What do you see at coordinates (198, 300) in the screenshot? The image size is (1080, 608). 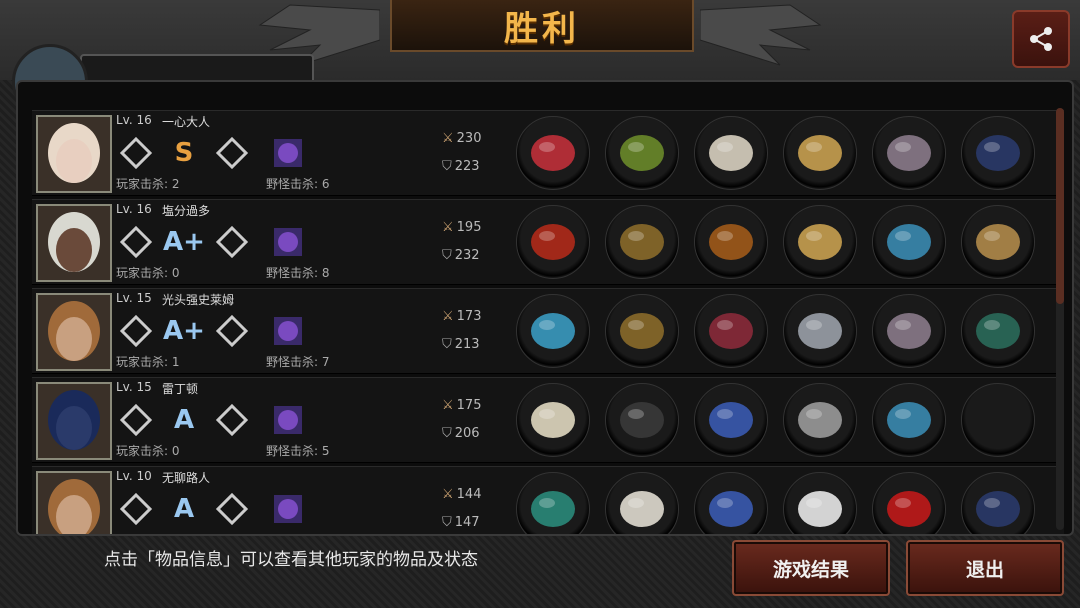 I see `player-name: 光头强史莱姆` at bounding box center [198, 300].